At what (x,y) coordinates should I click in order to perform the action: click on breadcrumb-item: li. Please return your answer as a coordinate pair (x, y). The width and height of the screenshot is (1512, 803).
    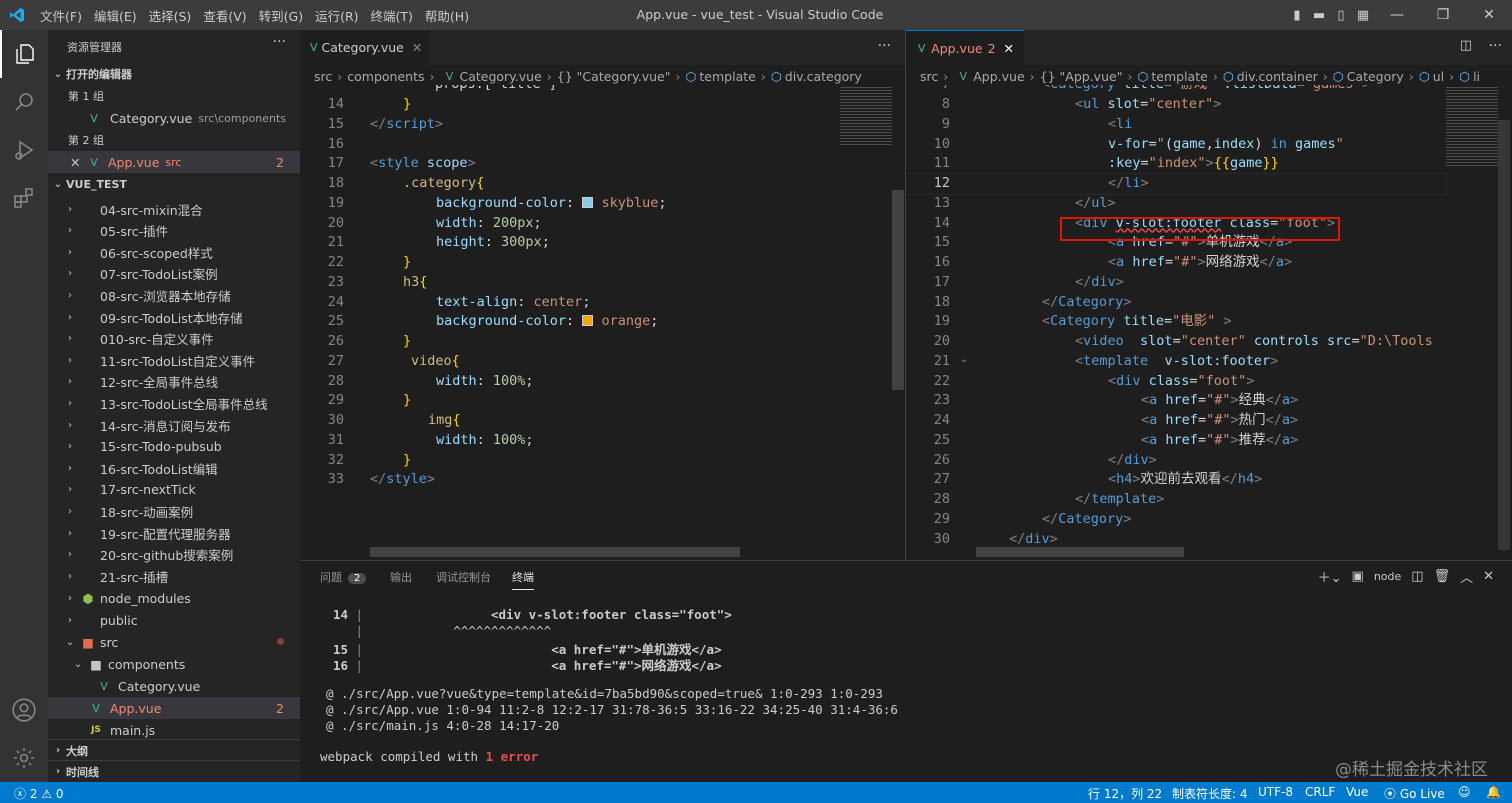
    Looking at the image, I should click on (1476, 76).